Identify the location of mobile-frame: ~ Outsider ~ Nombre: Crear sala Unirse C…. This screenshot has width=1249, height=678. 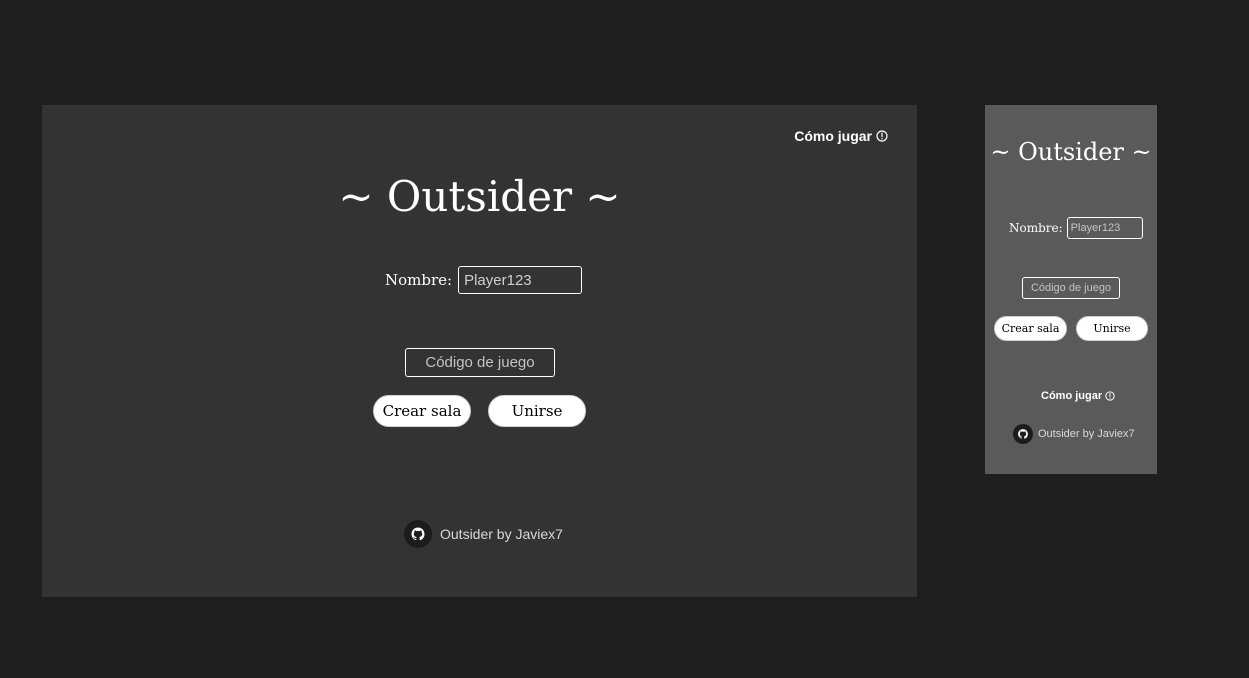
(1071, 289).